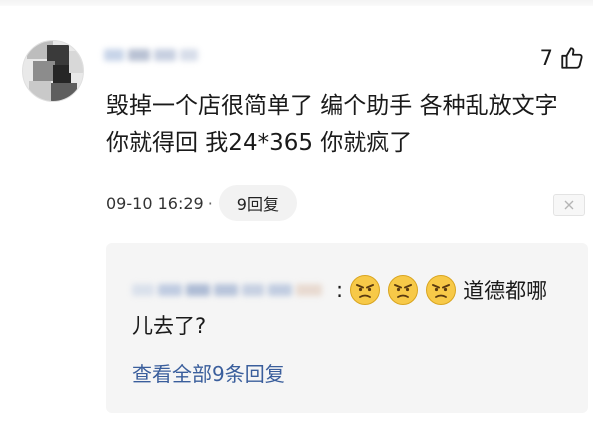 This screenshot has width=593, height=427. Describe the element at coordinates (505, 291) in the screenshot. I see `reply-text-line1: 道德都哪` at that location.